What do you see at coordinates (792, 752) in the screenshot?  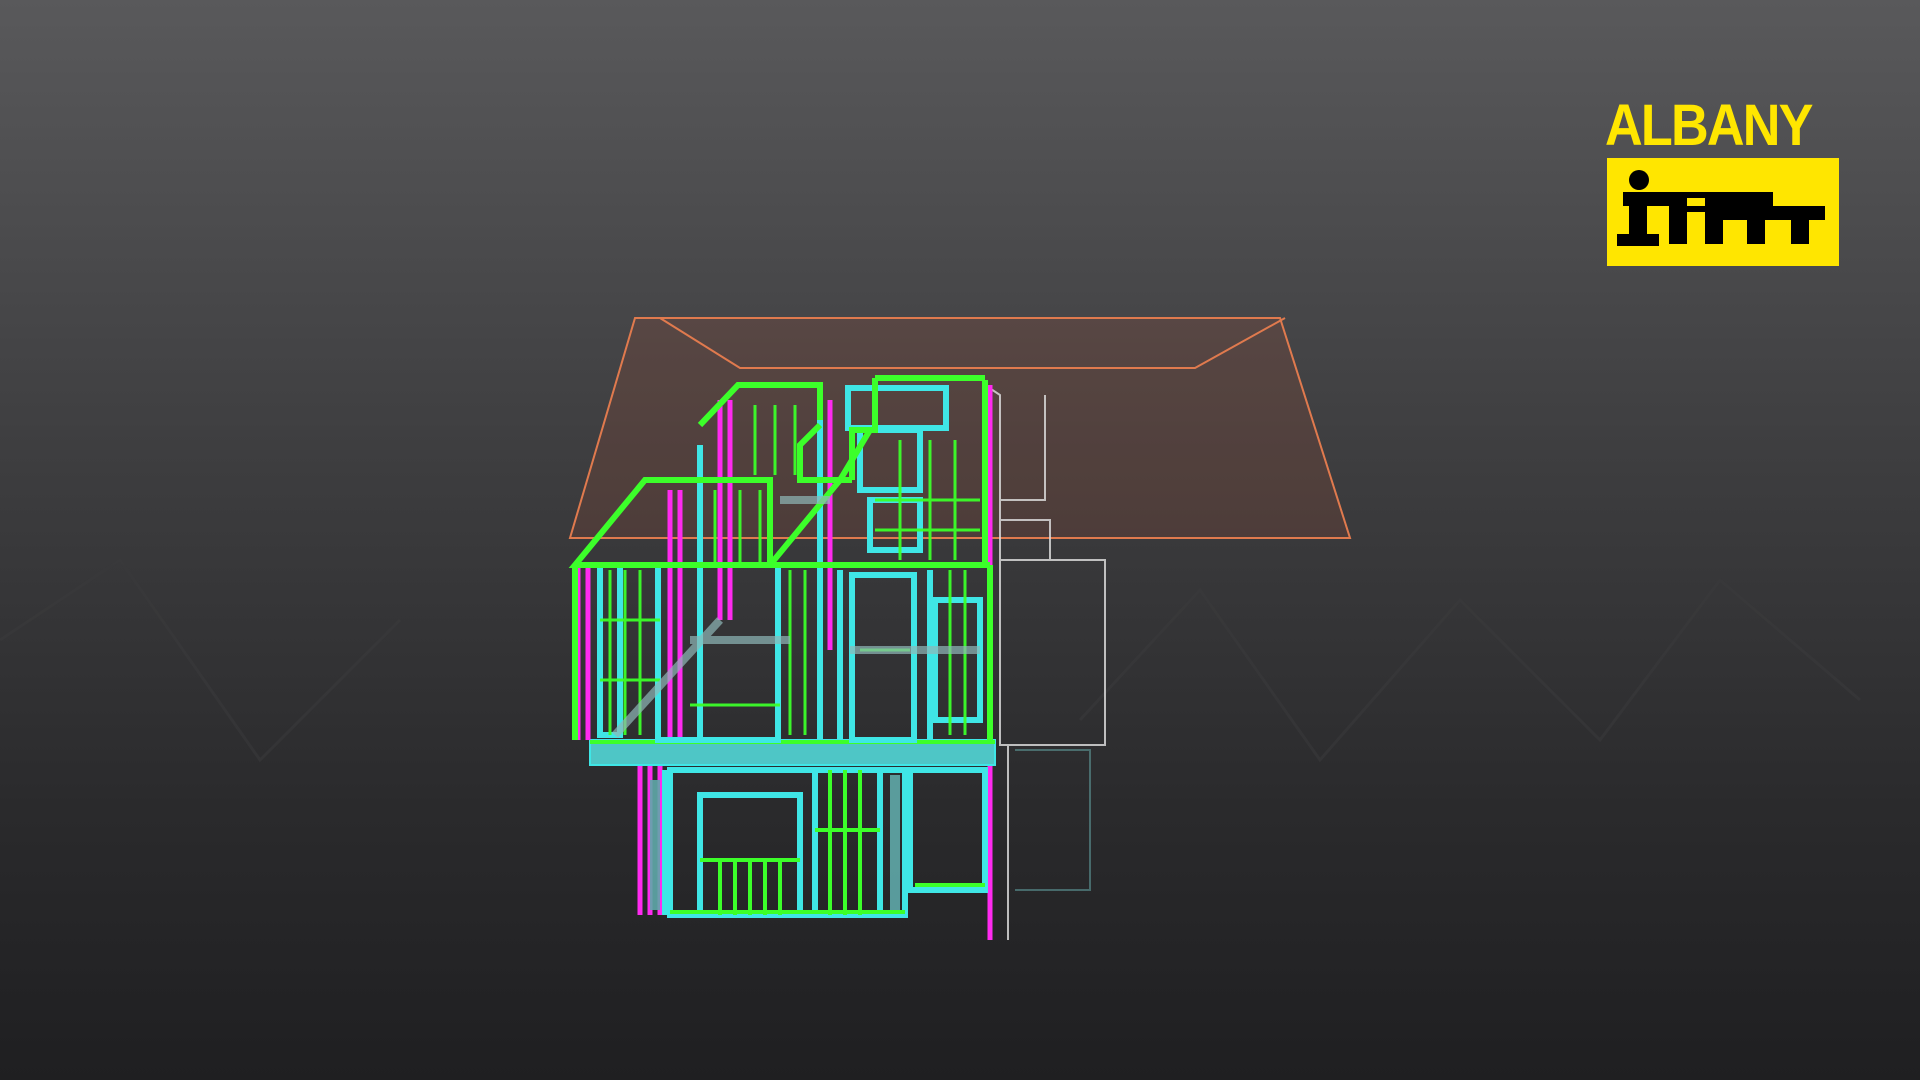 I see `floor-deck` at bounding box center [792, 752].